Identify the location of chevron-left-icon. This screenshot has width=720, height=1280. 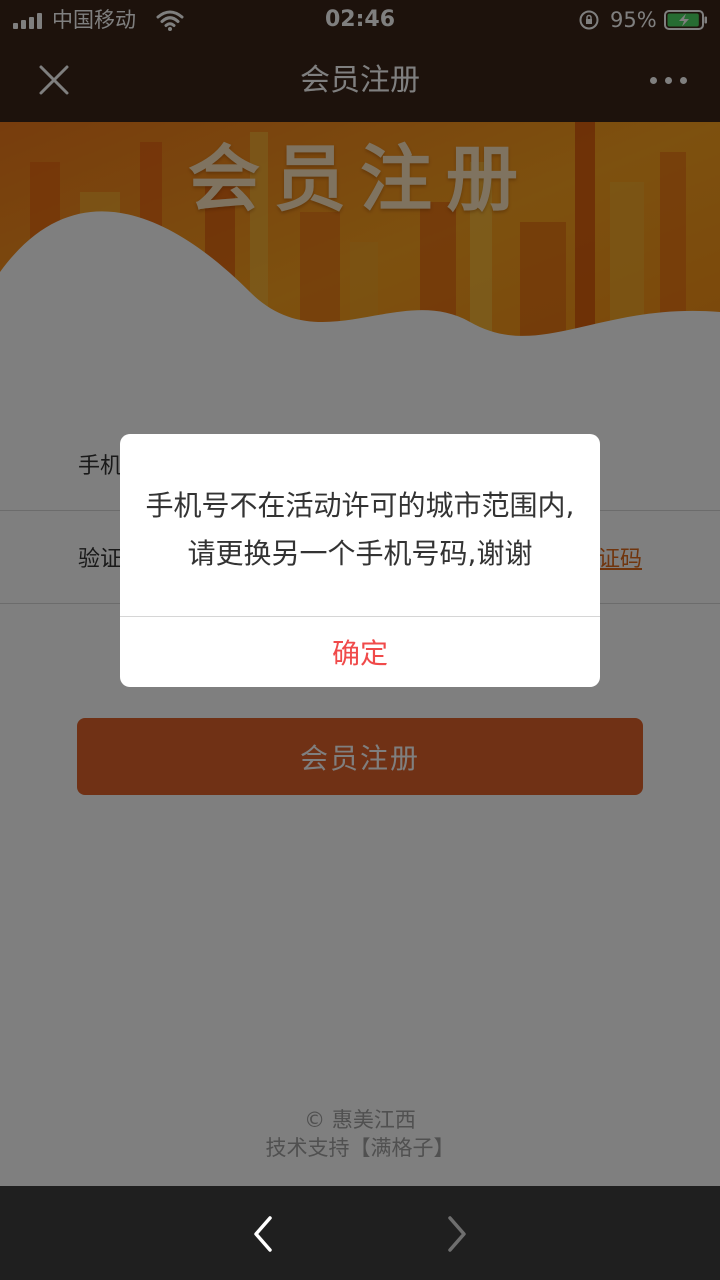
(264, 1234).